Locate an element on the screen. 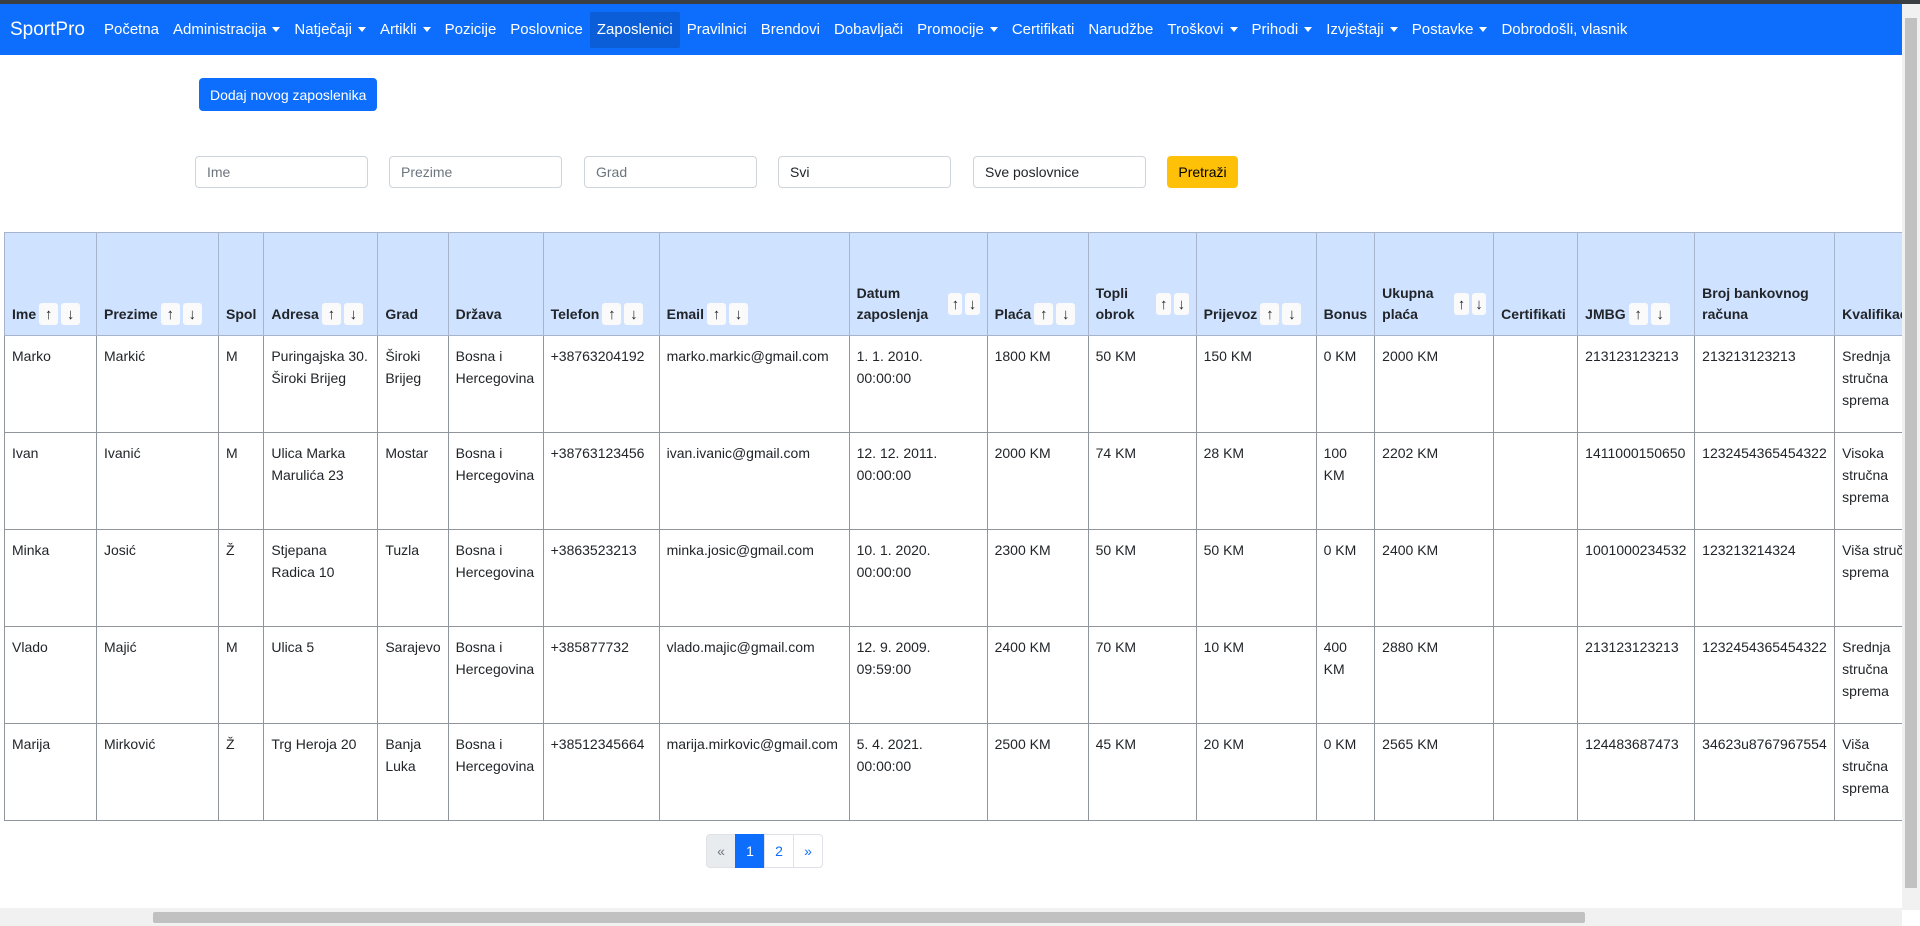  horizontal-scrollbar is located at coordinates (951, 917).